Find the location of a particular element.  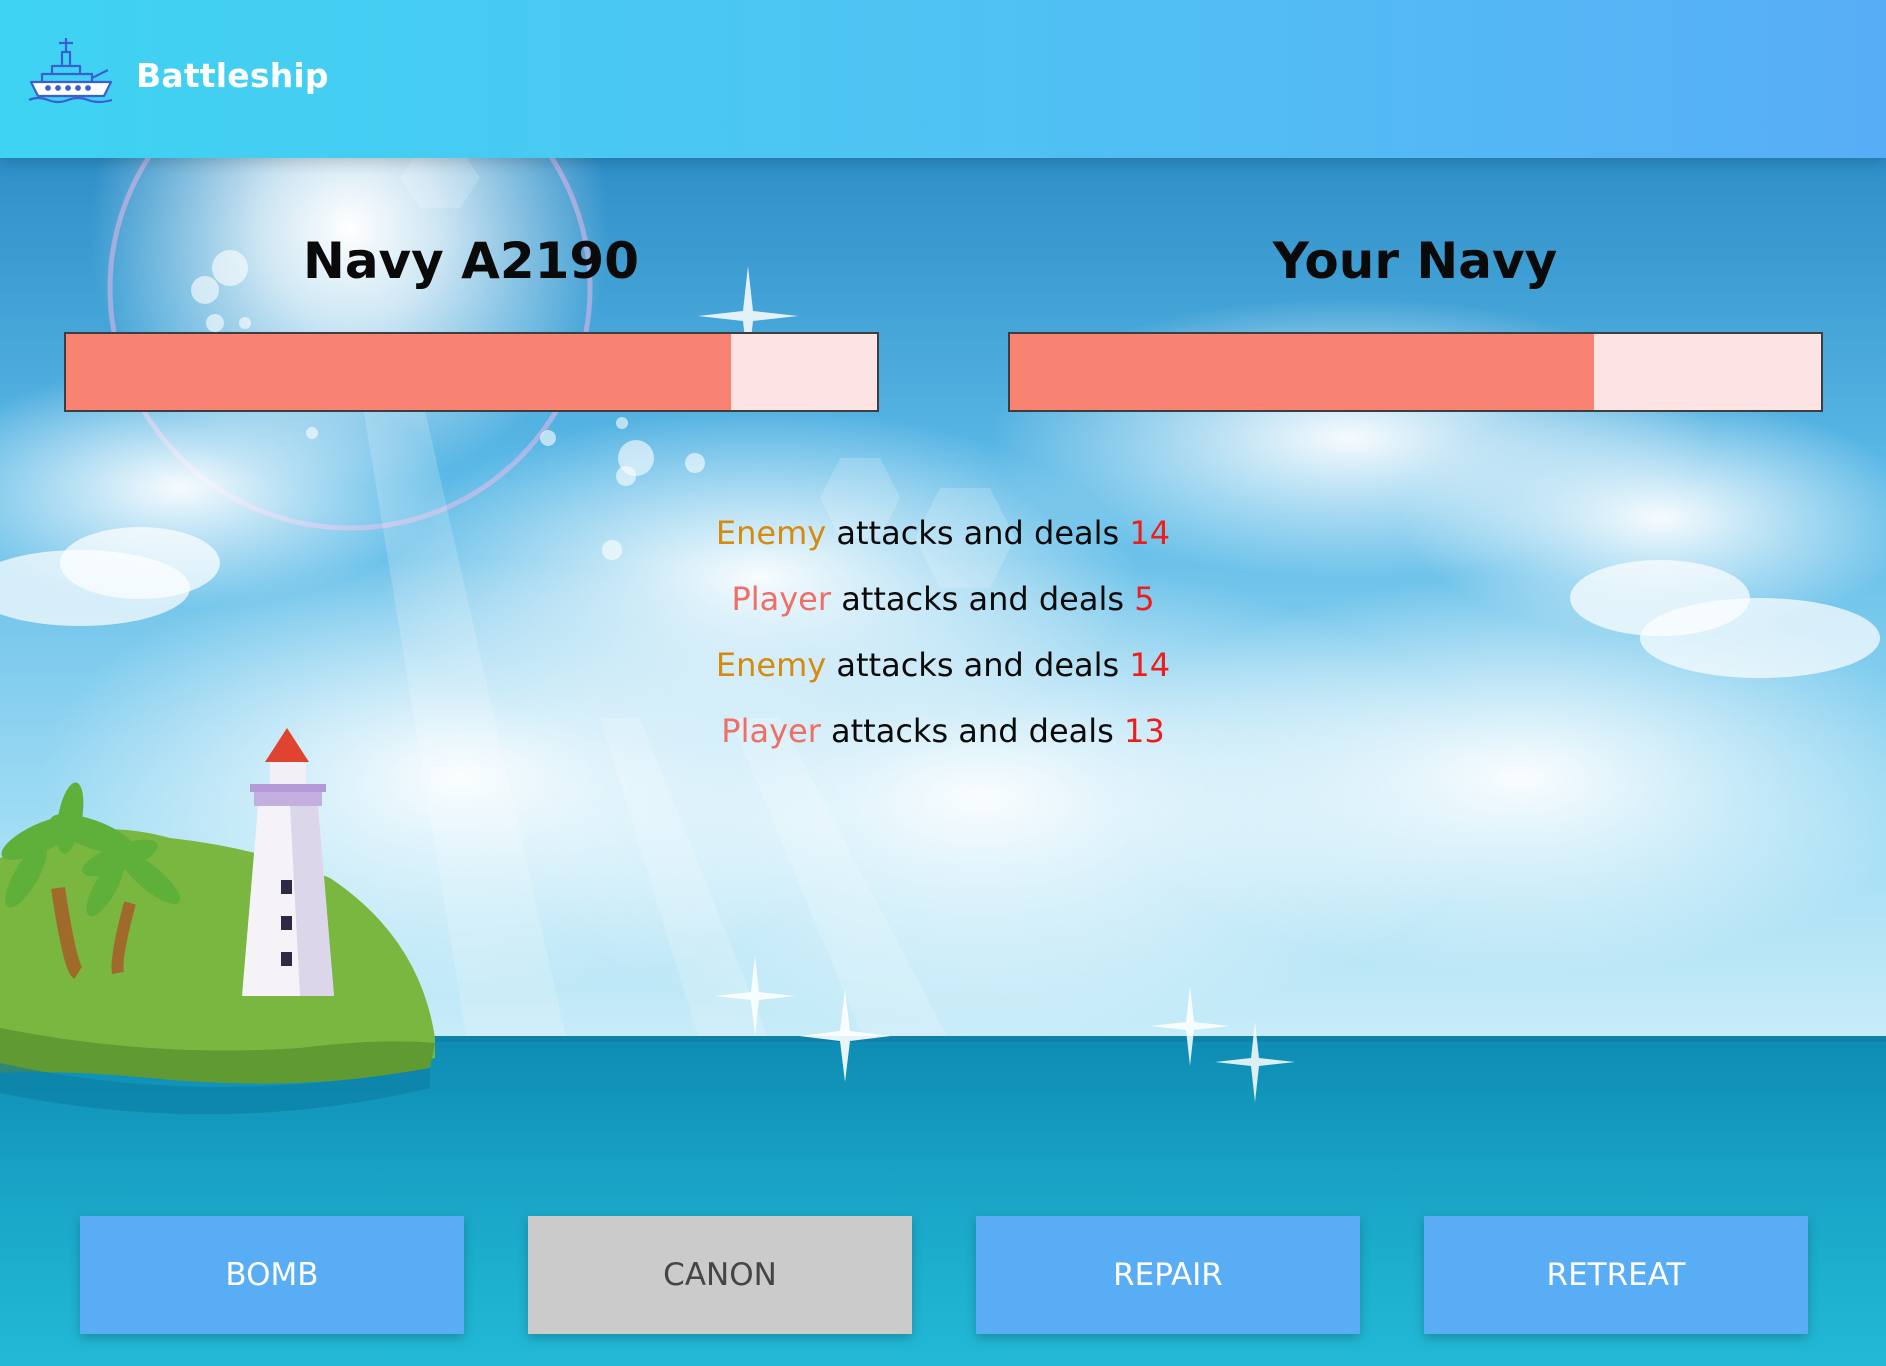

log-entry: Player attacks and deals 13 is located at coordinates (943, 739).